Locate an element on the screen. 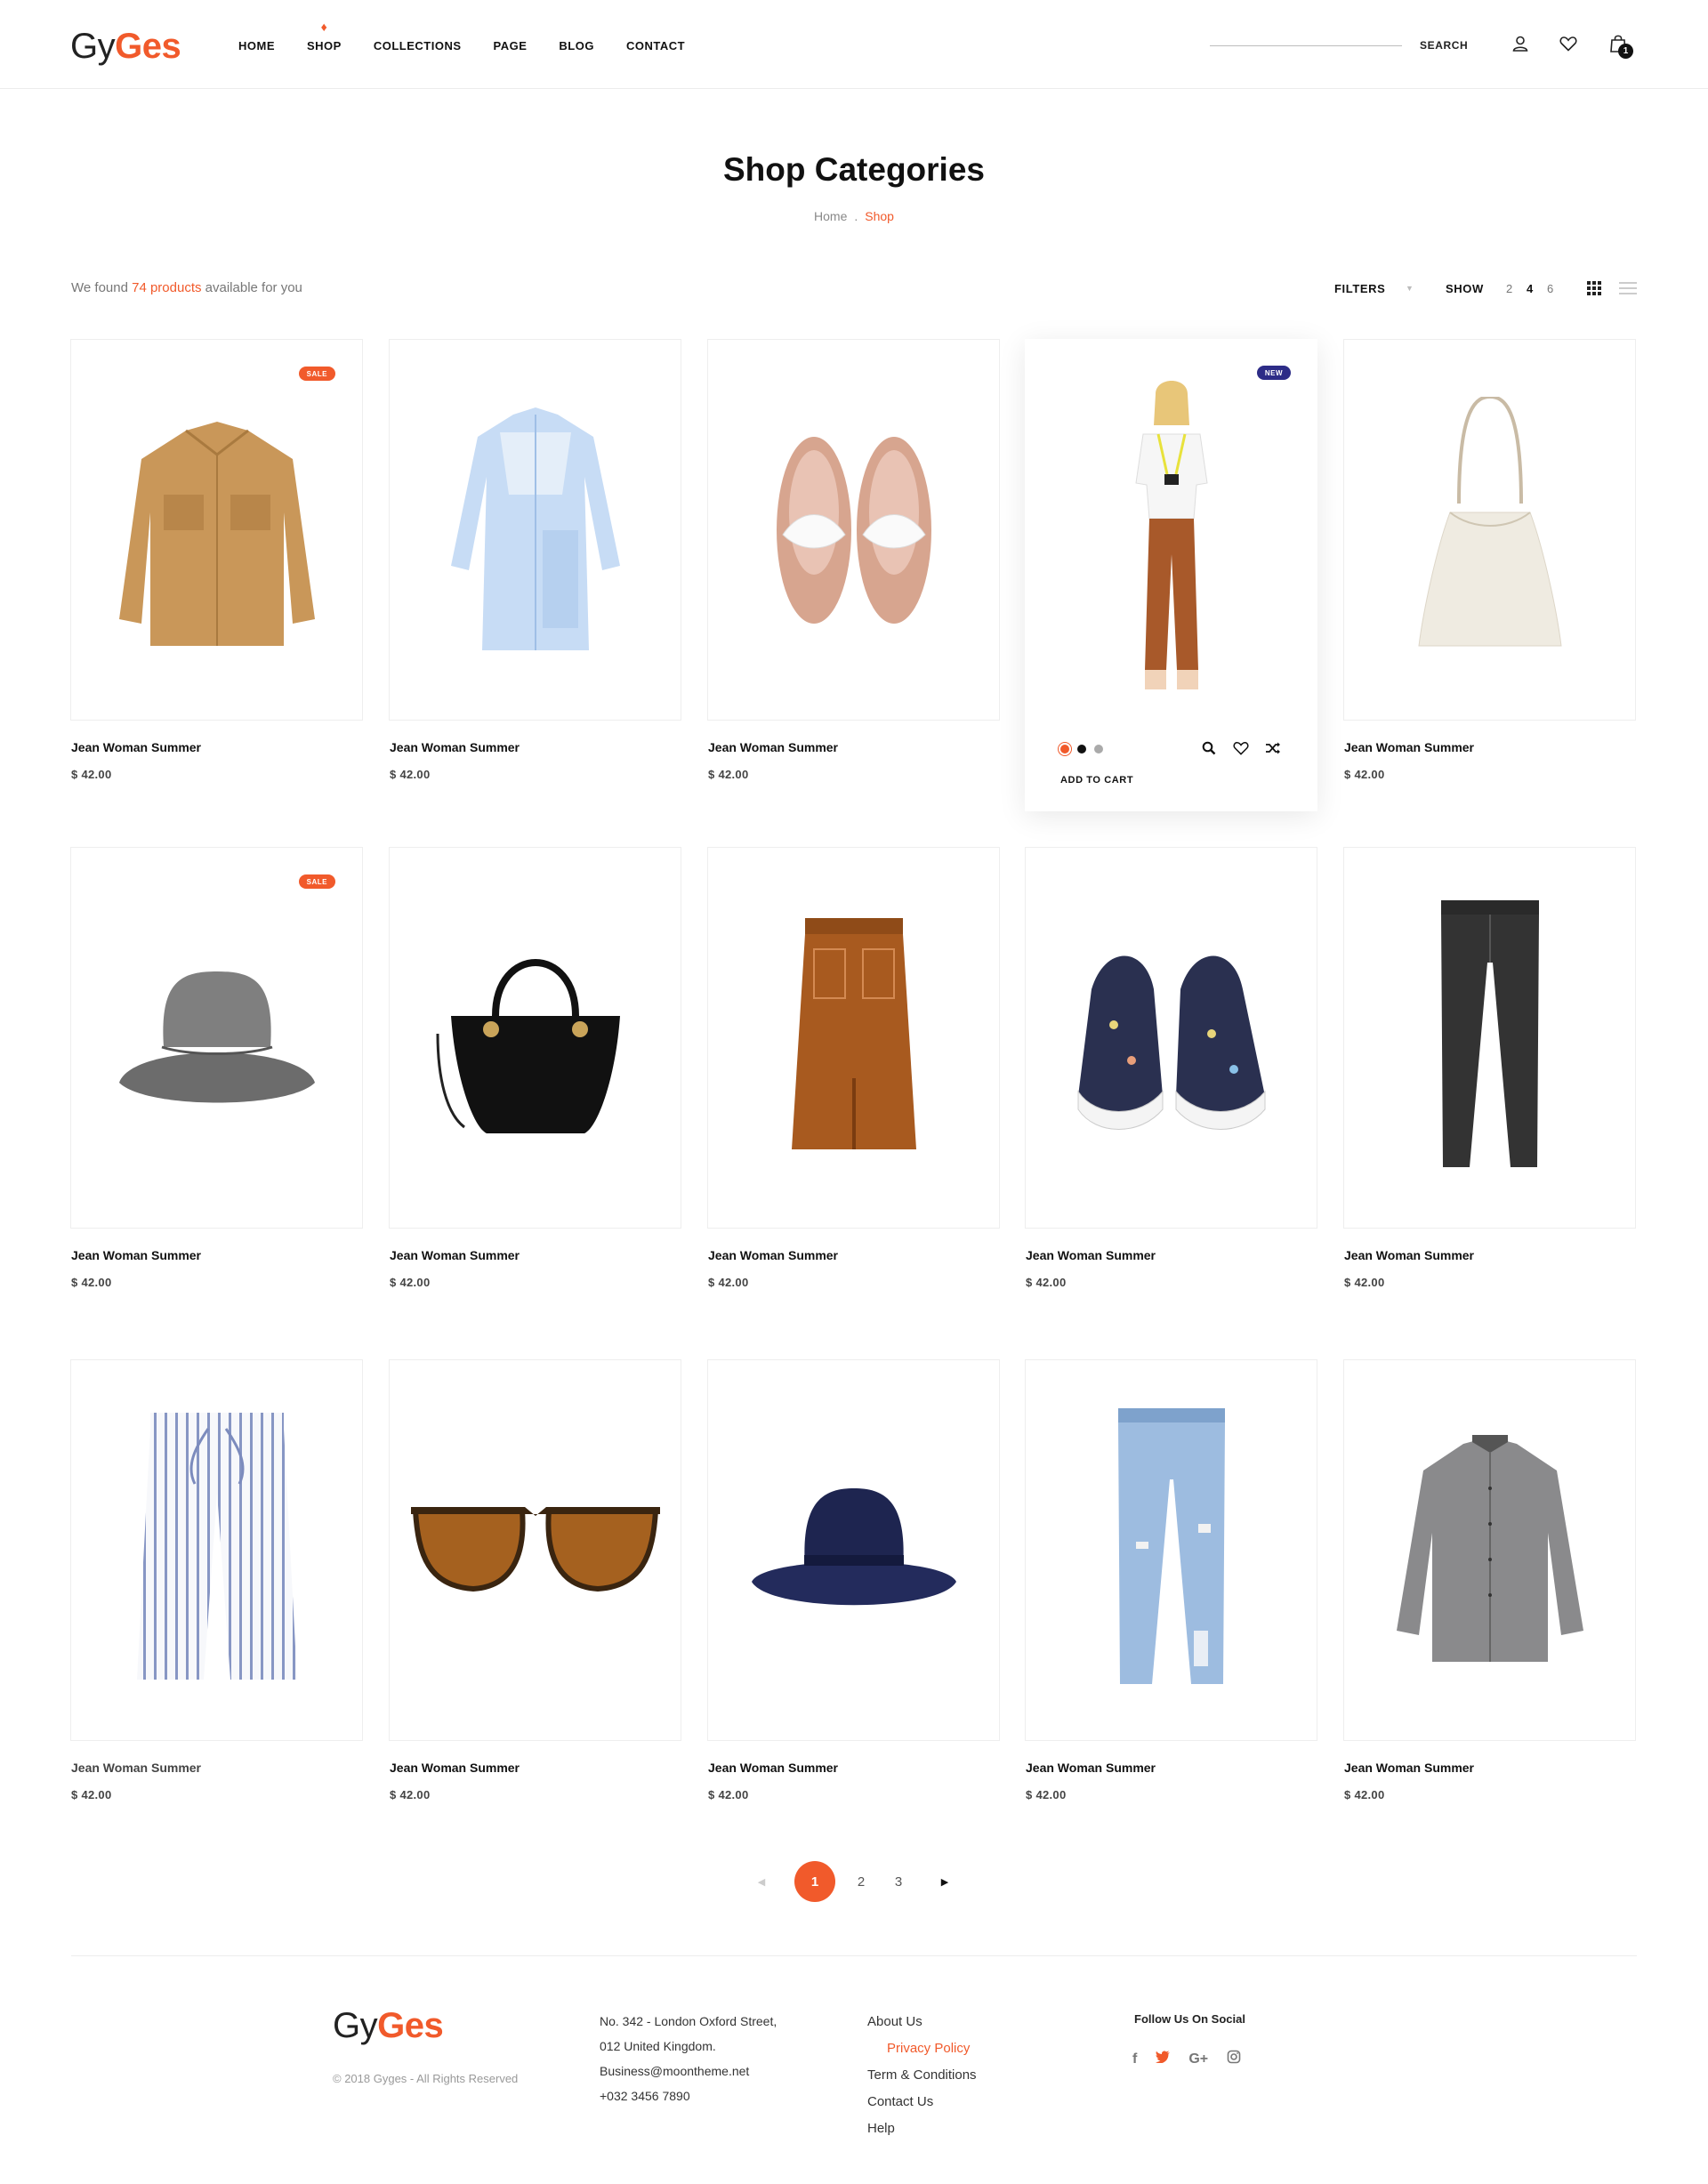 The height and width of the screenshot is (2184, 1708). swatch-grey is located at coordinates (1098, 749).